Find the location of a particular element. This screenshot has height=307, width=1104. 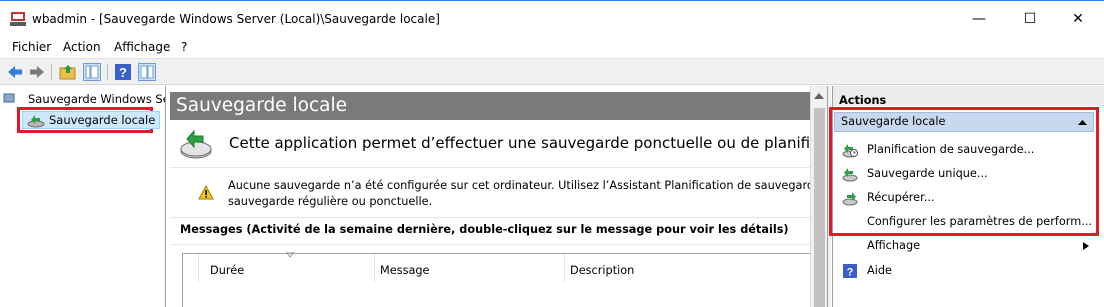

menu-action: Action is located at coordinates (82, 47).